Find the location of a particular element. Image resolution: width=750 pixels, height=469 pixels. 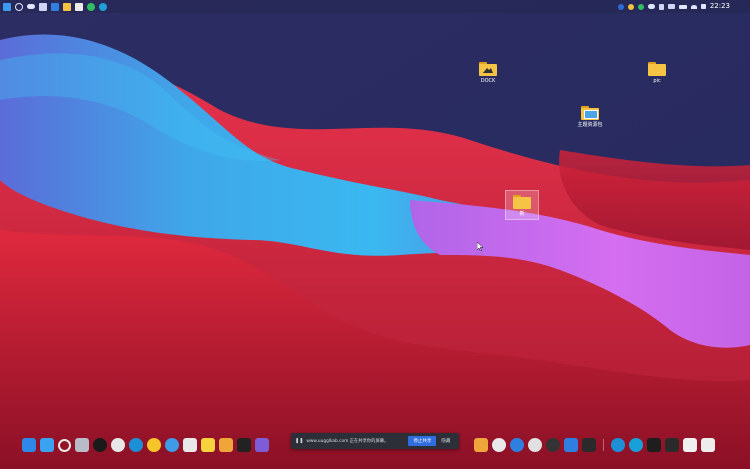

taskbar-icons-right-group is located at coordinates (594, 445).